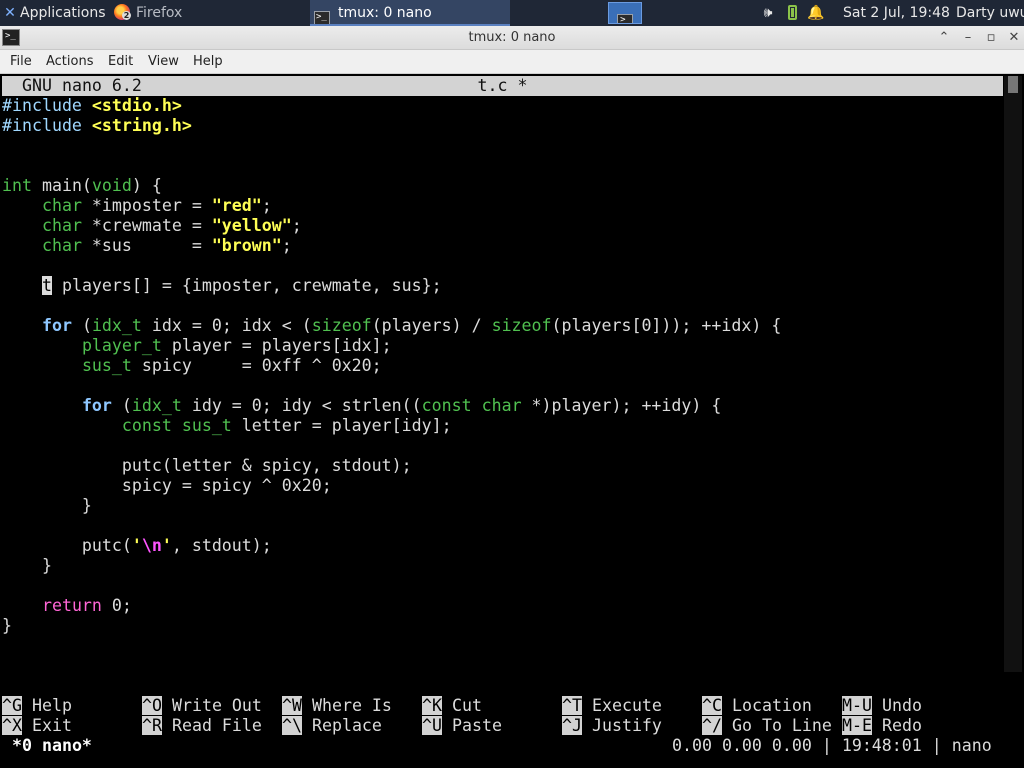 The width and height of the screenshot is (1024, 768). Describe the element at coordinates (816, 13) in the screenshot. I see `notification-bell-icon: 🔔` at that location.